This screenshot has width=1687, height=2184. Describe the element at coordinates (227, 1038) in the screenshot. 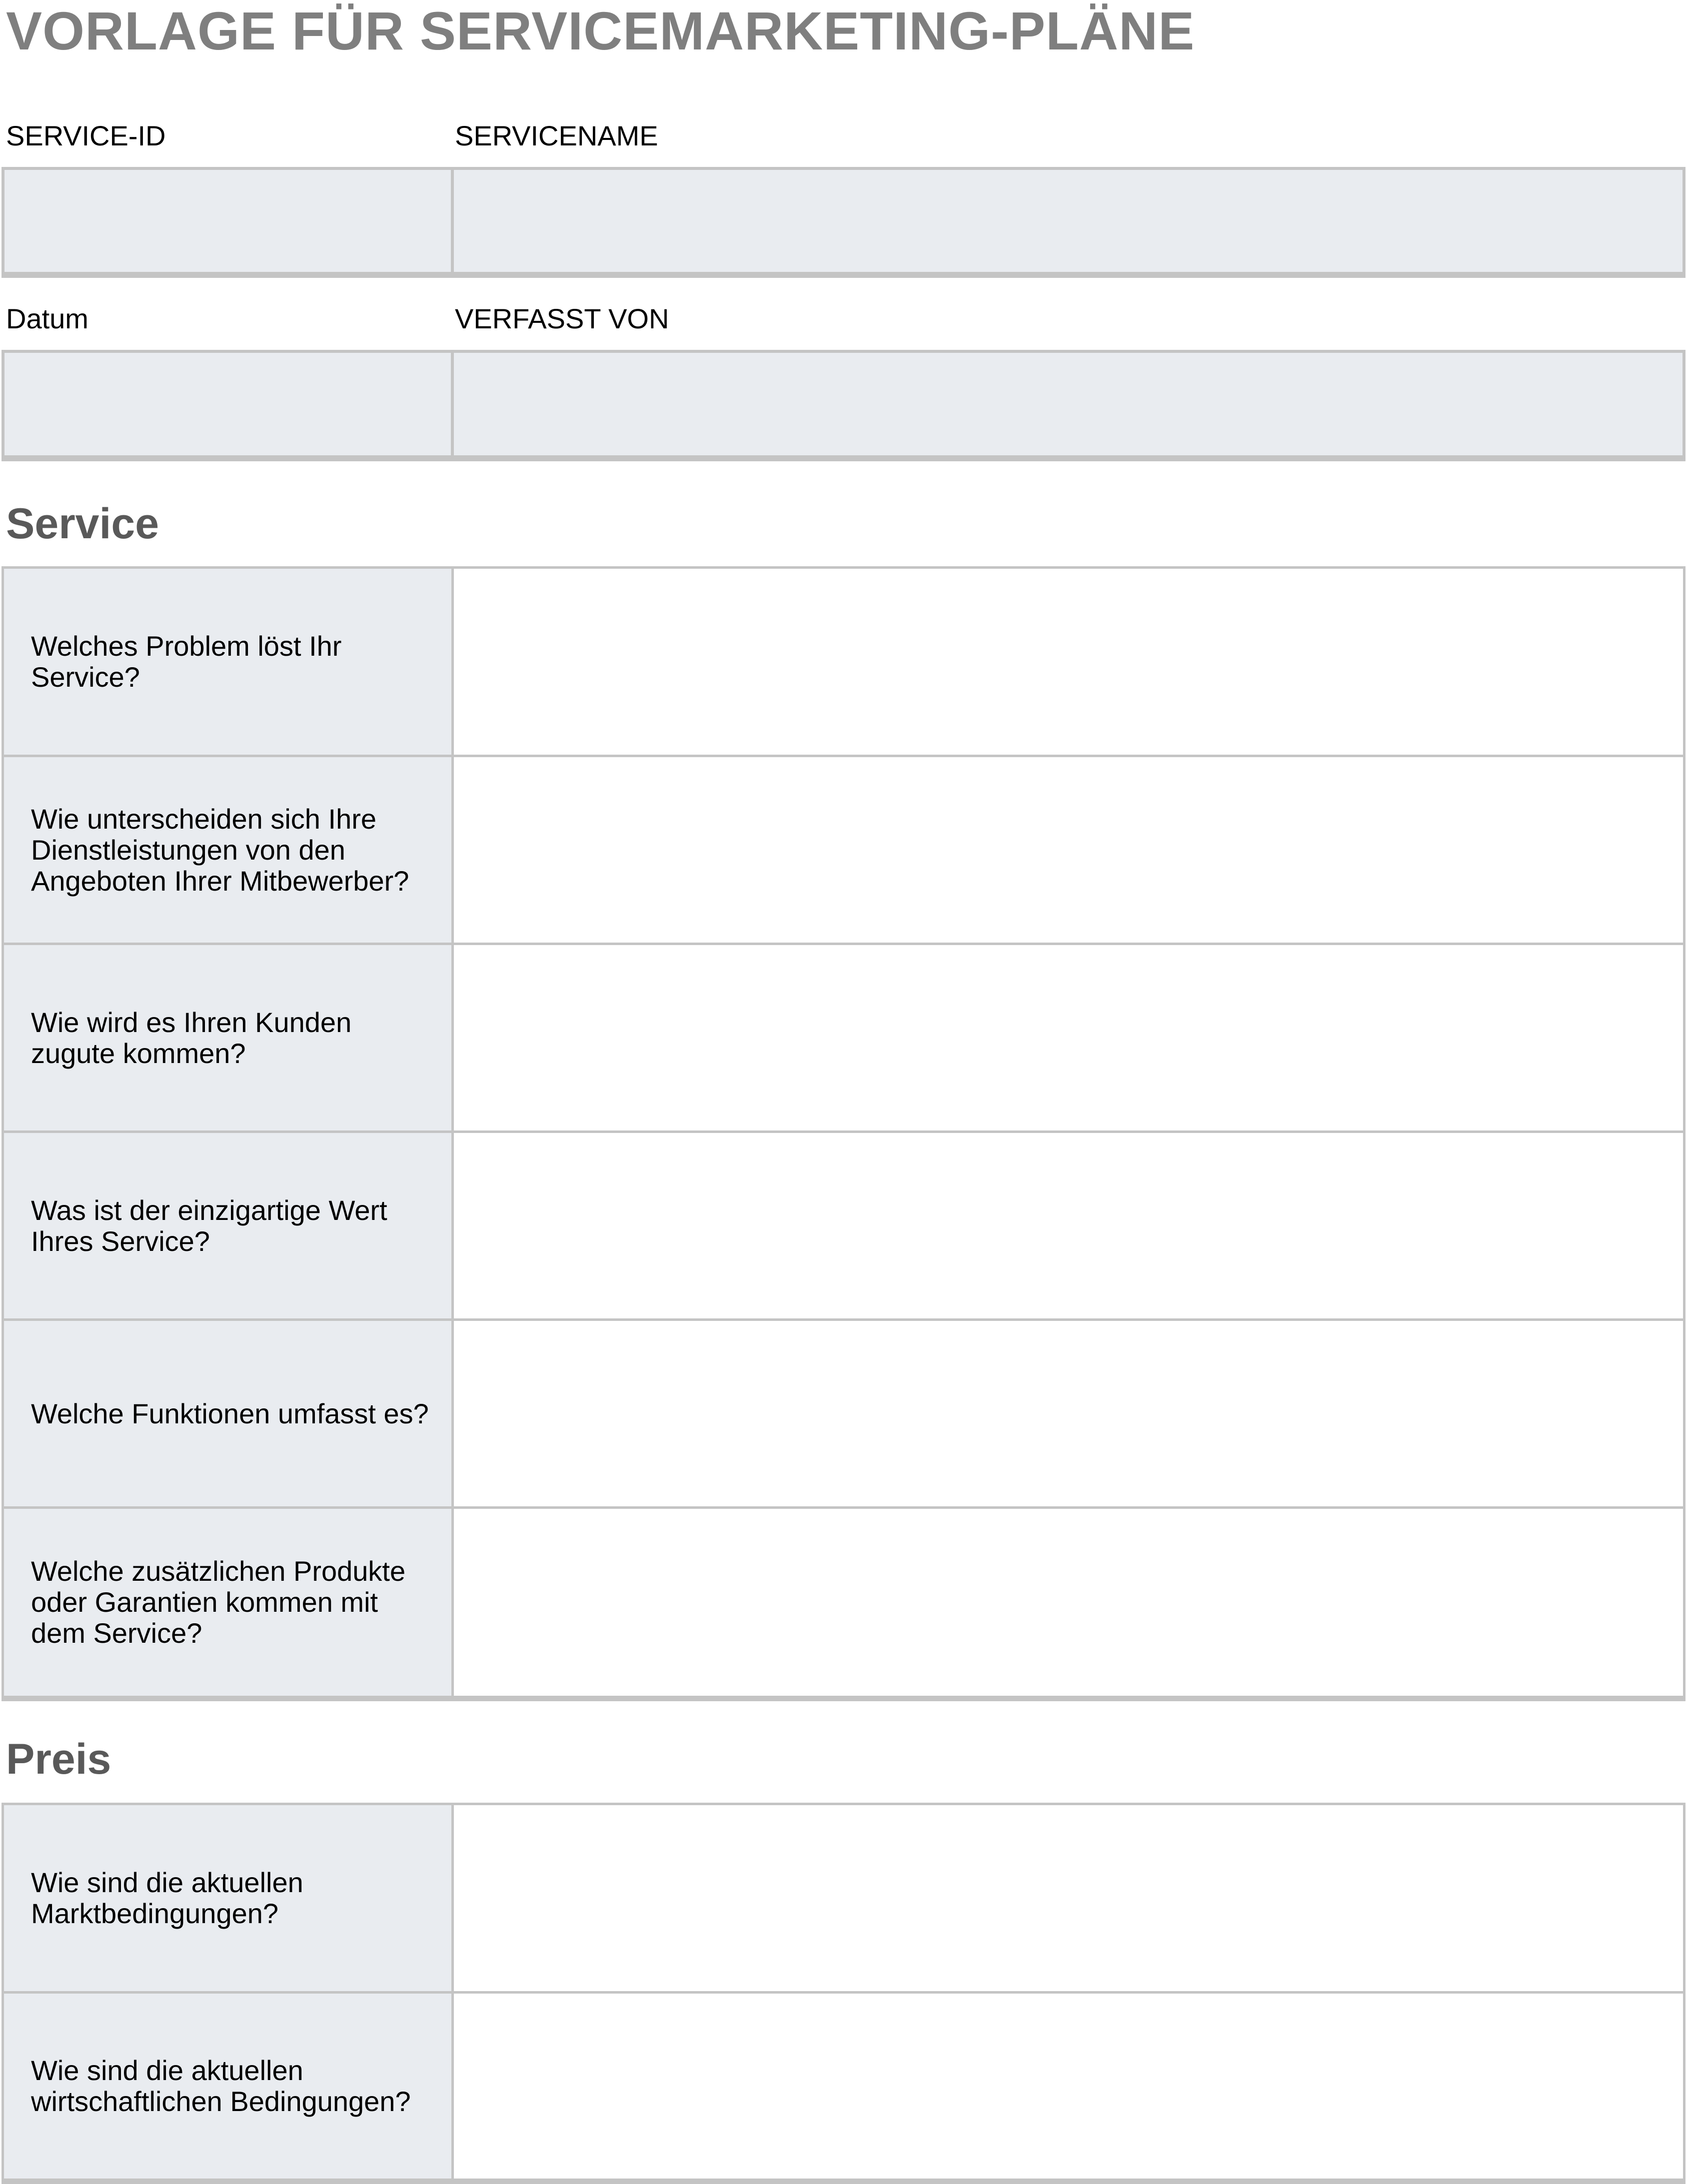

I see `question-cell: Wie wird es Ihren Kunden zugute kommen?` at that location.